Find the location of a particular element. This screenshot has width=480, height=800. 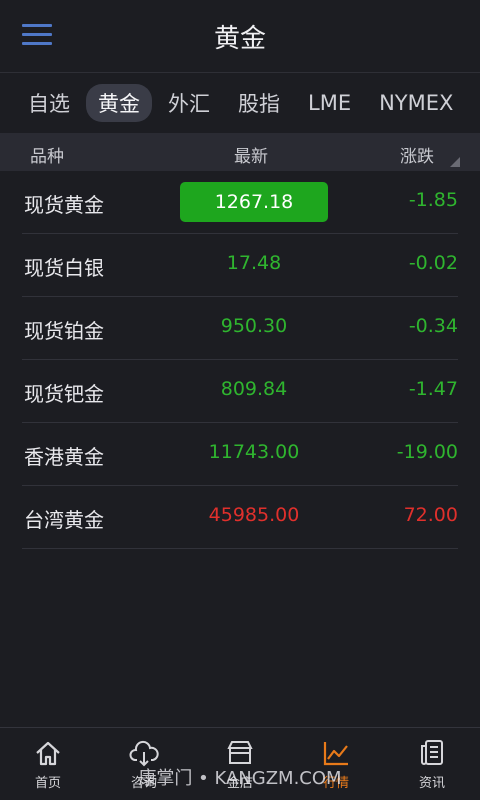

quote-row: 现货白银 17.48 -0.02 is located at coordinates (240, 265).